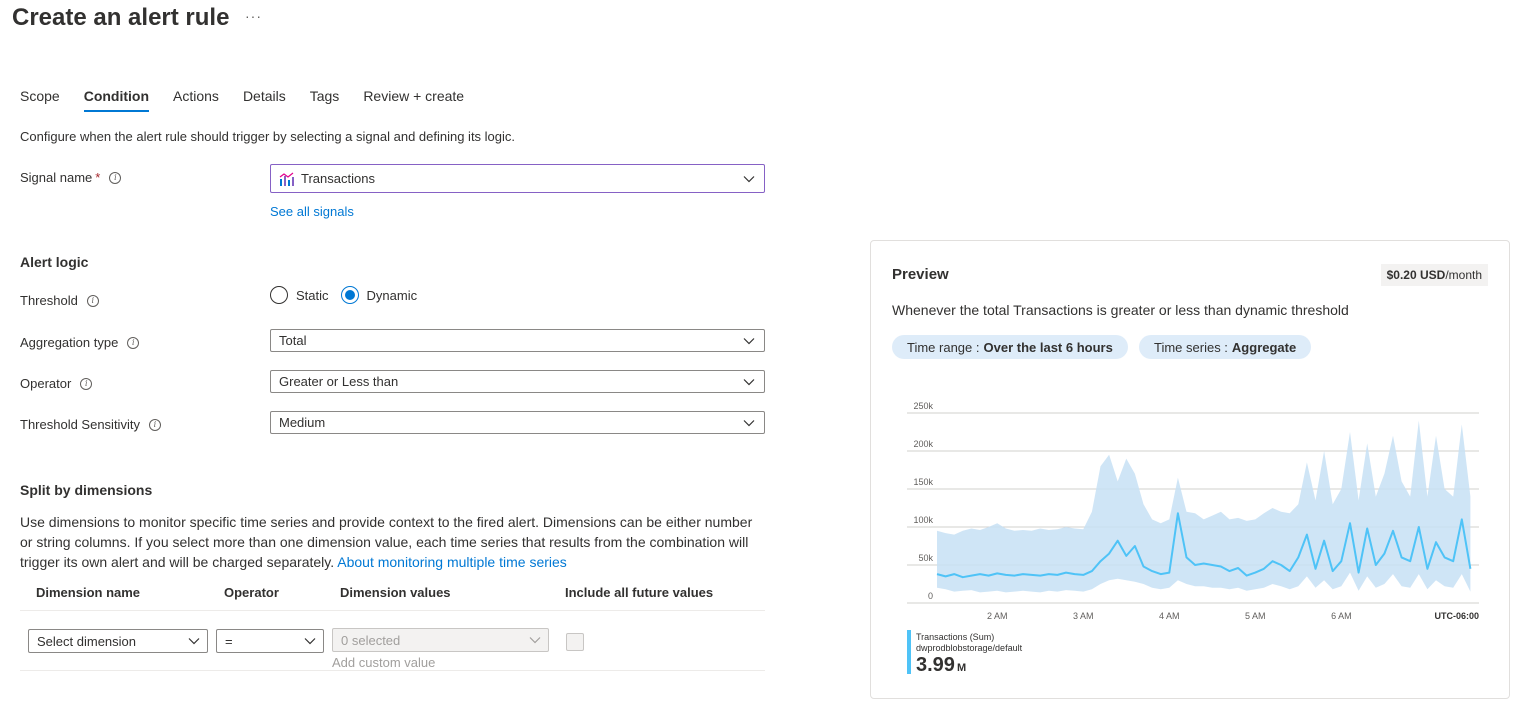 This screenshot has width=1528, height=707. I want to click on threshold-dynamic-radio: Dynamic, so click(379, 295).